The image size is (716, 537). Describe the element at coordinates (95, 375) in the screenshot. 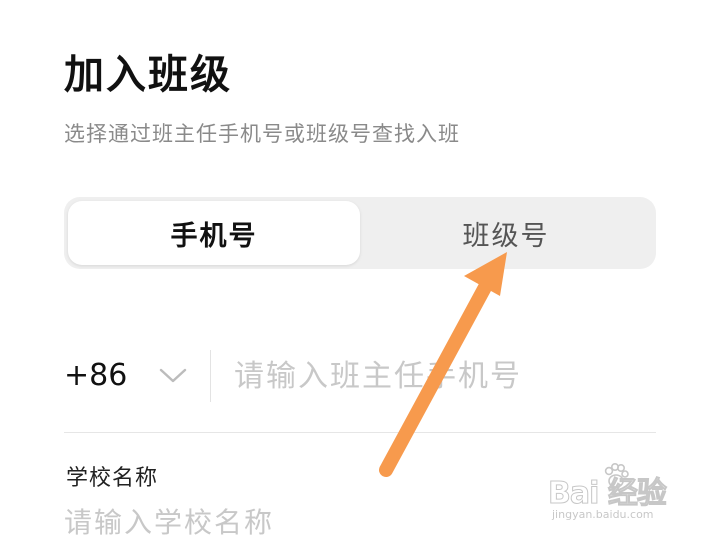

I see `country-code: +86` at that location.